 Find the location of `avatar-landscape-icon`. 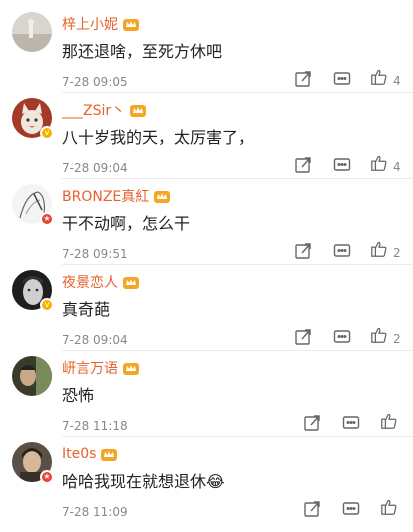

avatar-landscape-icon is located at coordinates (32, 32).